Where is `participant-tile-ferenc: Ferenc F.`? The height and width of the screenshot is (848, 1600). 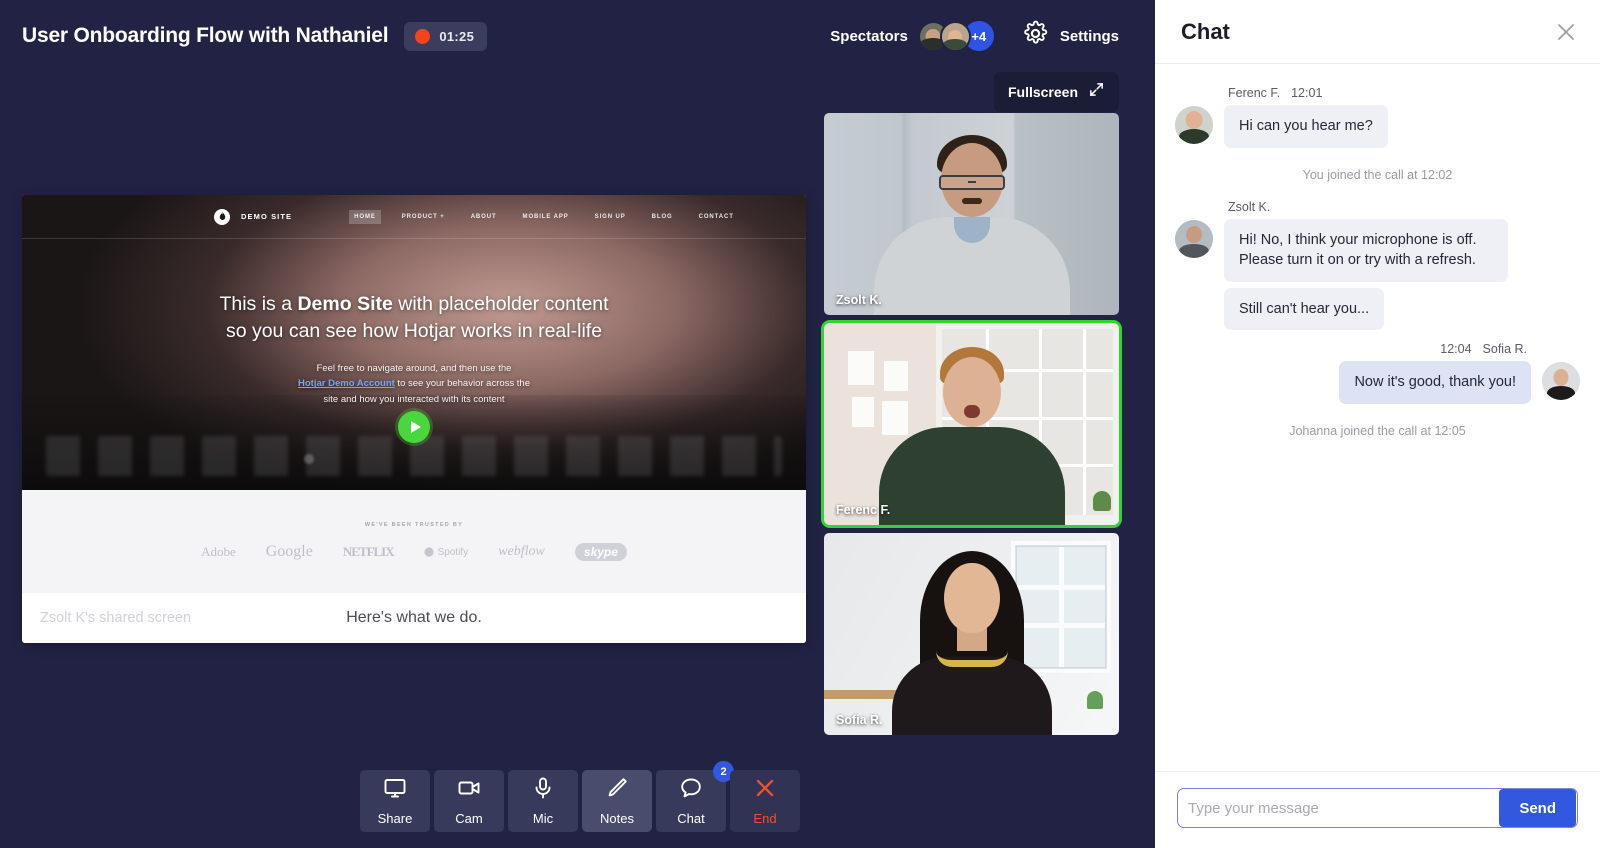 participant-tile-ferenc: Ferenc F. is located at coordinates (971, 424).